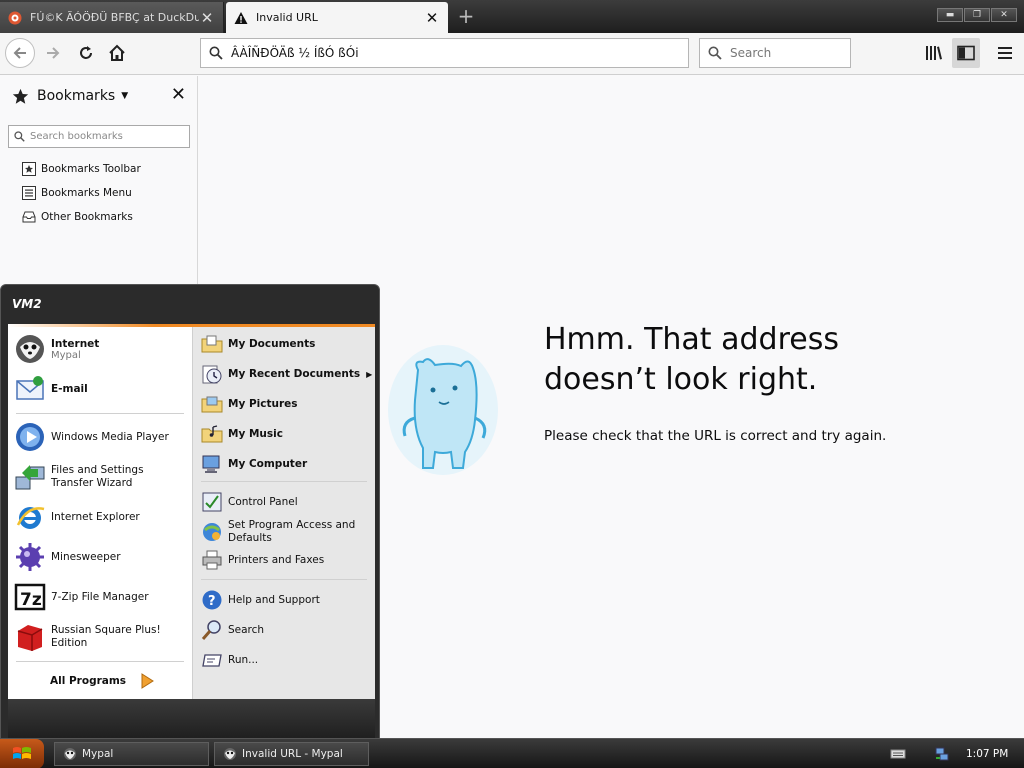 This screenshot has width=1024, height=768. Describe the element at coordinates (99, 96) in the screenshot. I see `sidebar-header: Bookmarks ▼ ✕` at that location.